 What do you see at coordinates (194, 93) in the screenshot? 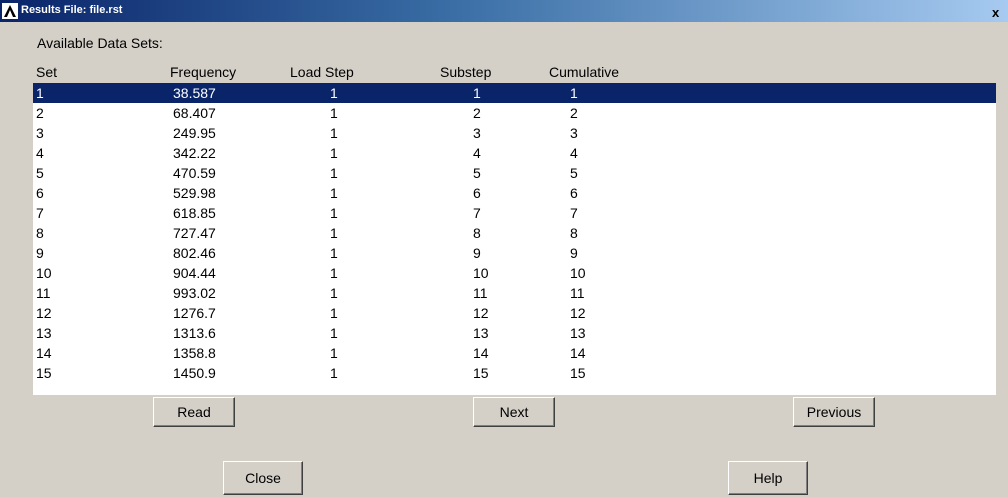
I see `cell-frequency: 38.587` at bounding box center [194, 93].